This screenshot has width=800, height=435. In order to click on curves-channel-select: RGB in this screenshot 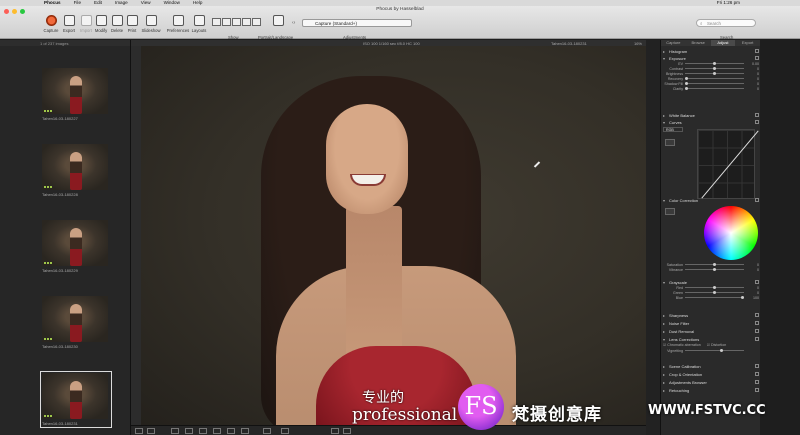, I will do `click(673, 129)`.